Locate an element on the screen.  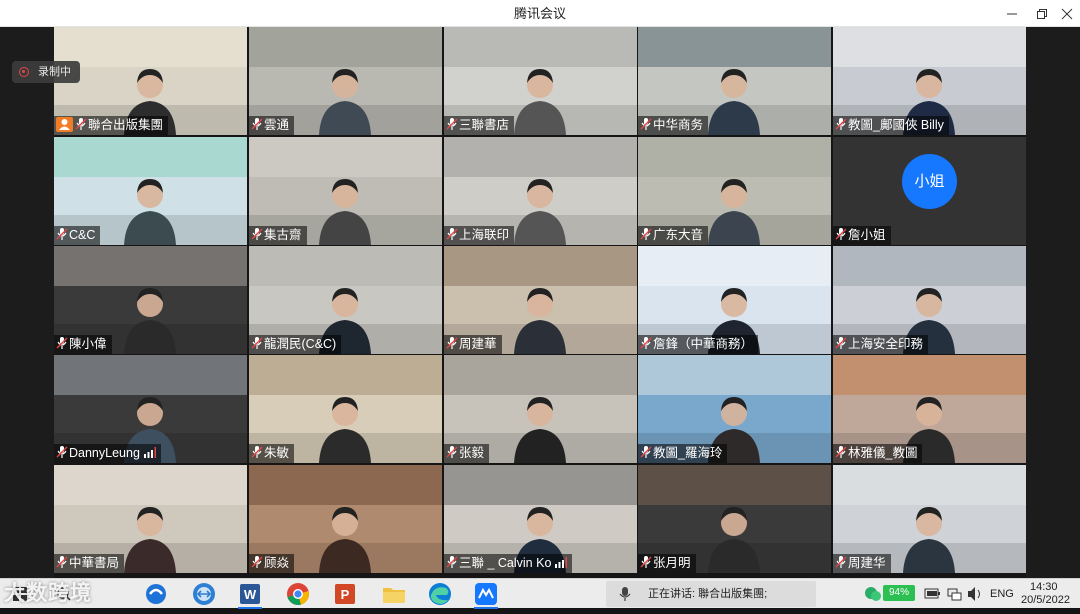
minimize-icon is located at coordinates (1012, 14).